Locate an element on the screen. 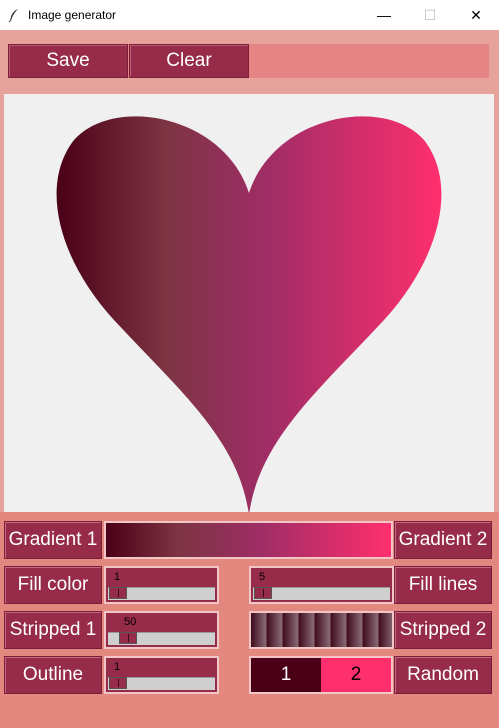 The image size is (499, 728). gradient2-button: Gradient 2 is located at coordinates (443, 540).